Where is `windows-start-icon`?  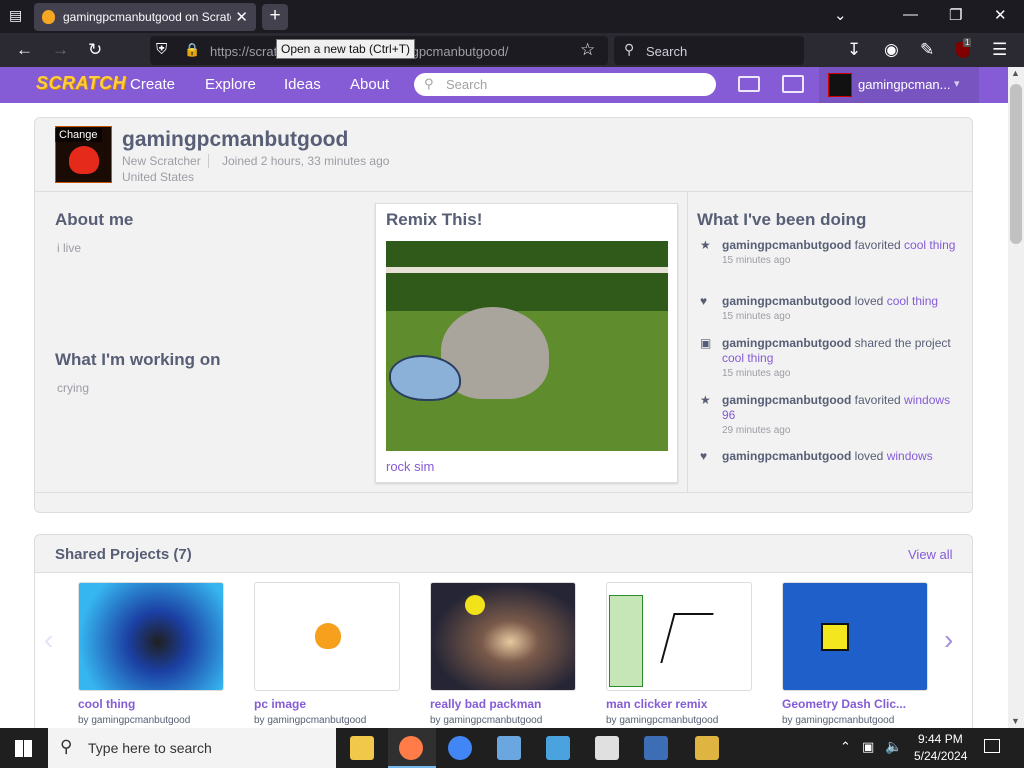
windows-start-icon is located at coordinates (23, 748).